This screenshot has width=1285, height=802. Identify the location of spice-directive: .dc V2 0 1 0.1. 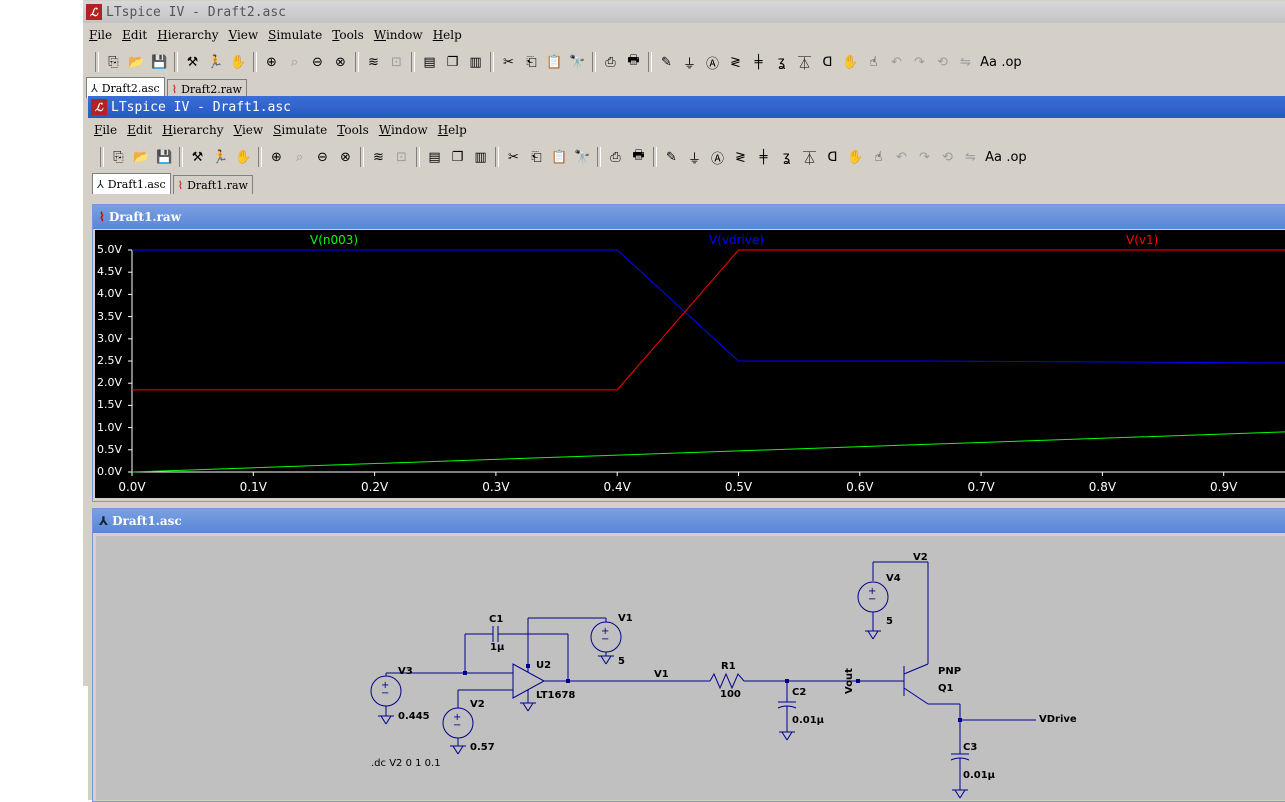
(406, 763).